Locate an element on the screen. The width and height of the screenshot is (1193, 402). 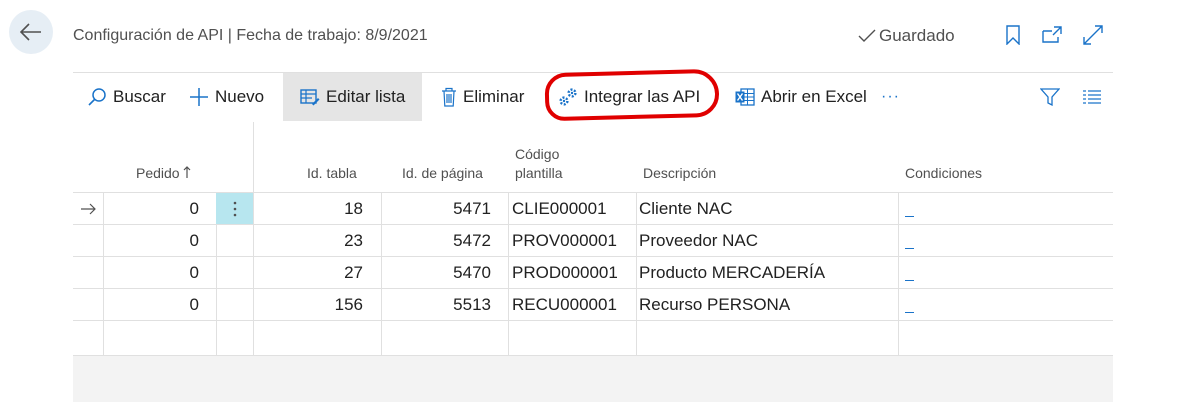
cell-template-code: RECU000001 is located at coordinates (564, 305).